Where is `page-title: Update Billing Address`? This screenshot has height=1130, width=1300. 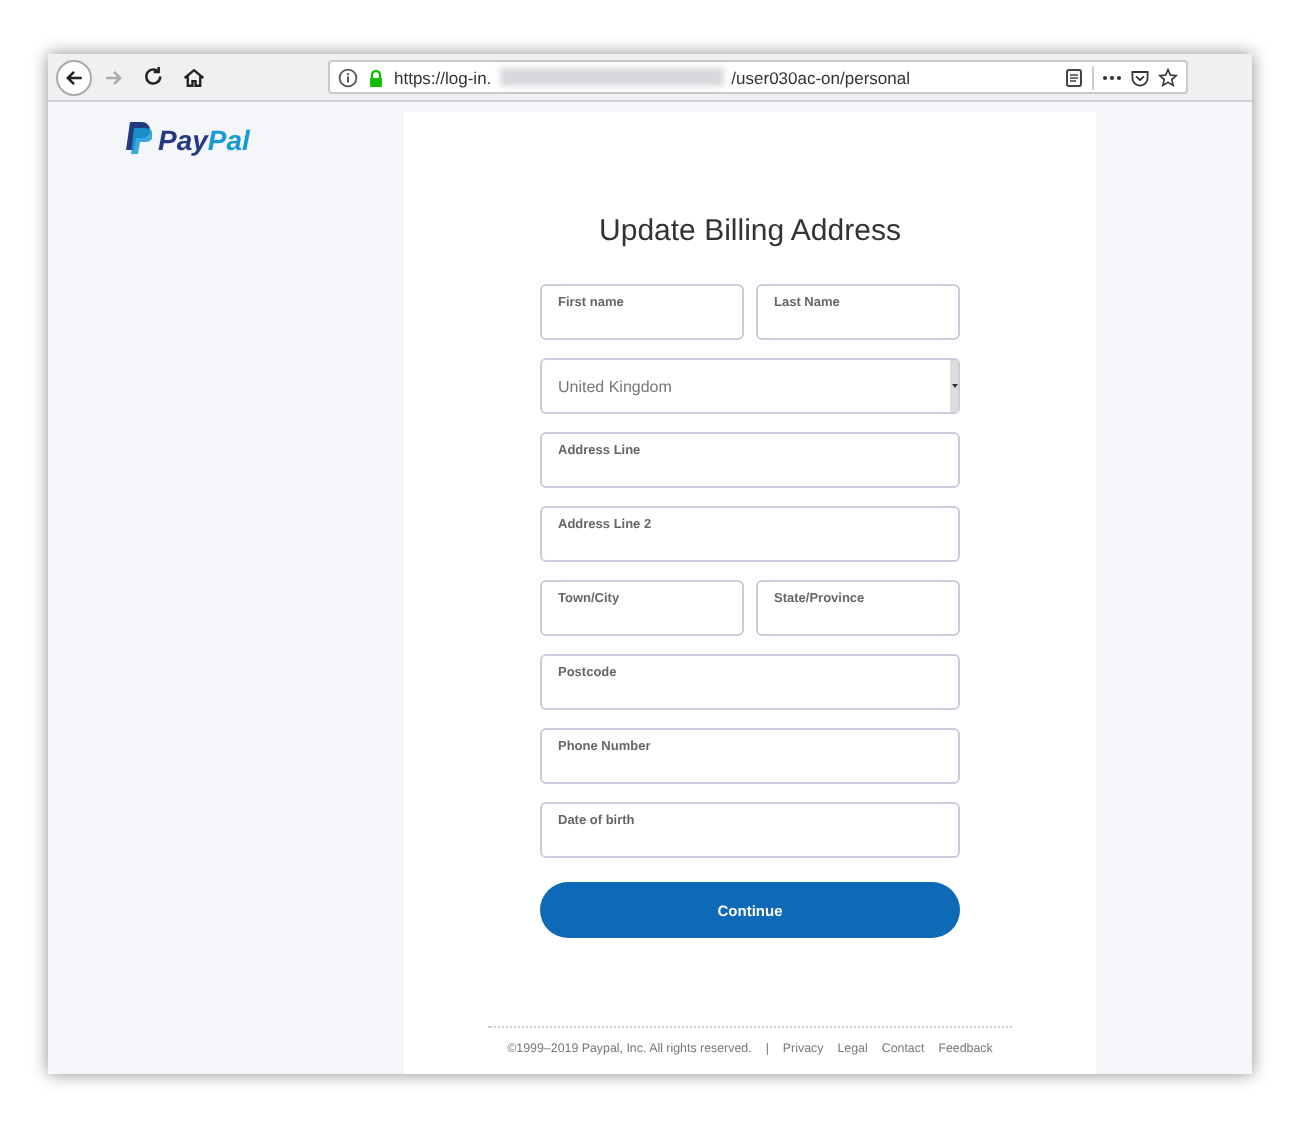
page-title: Update Billing Address is located at coordinates (750, 231).